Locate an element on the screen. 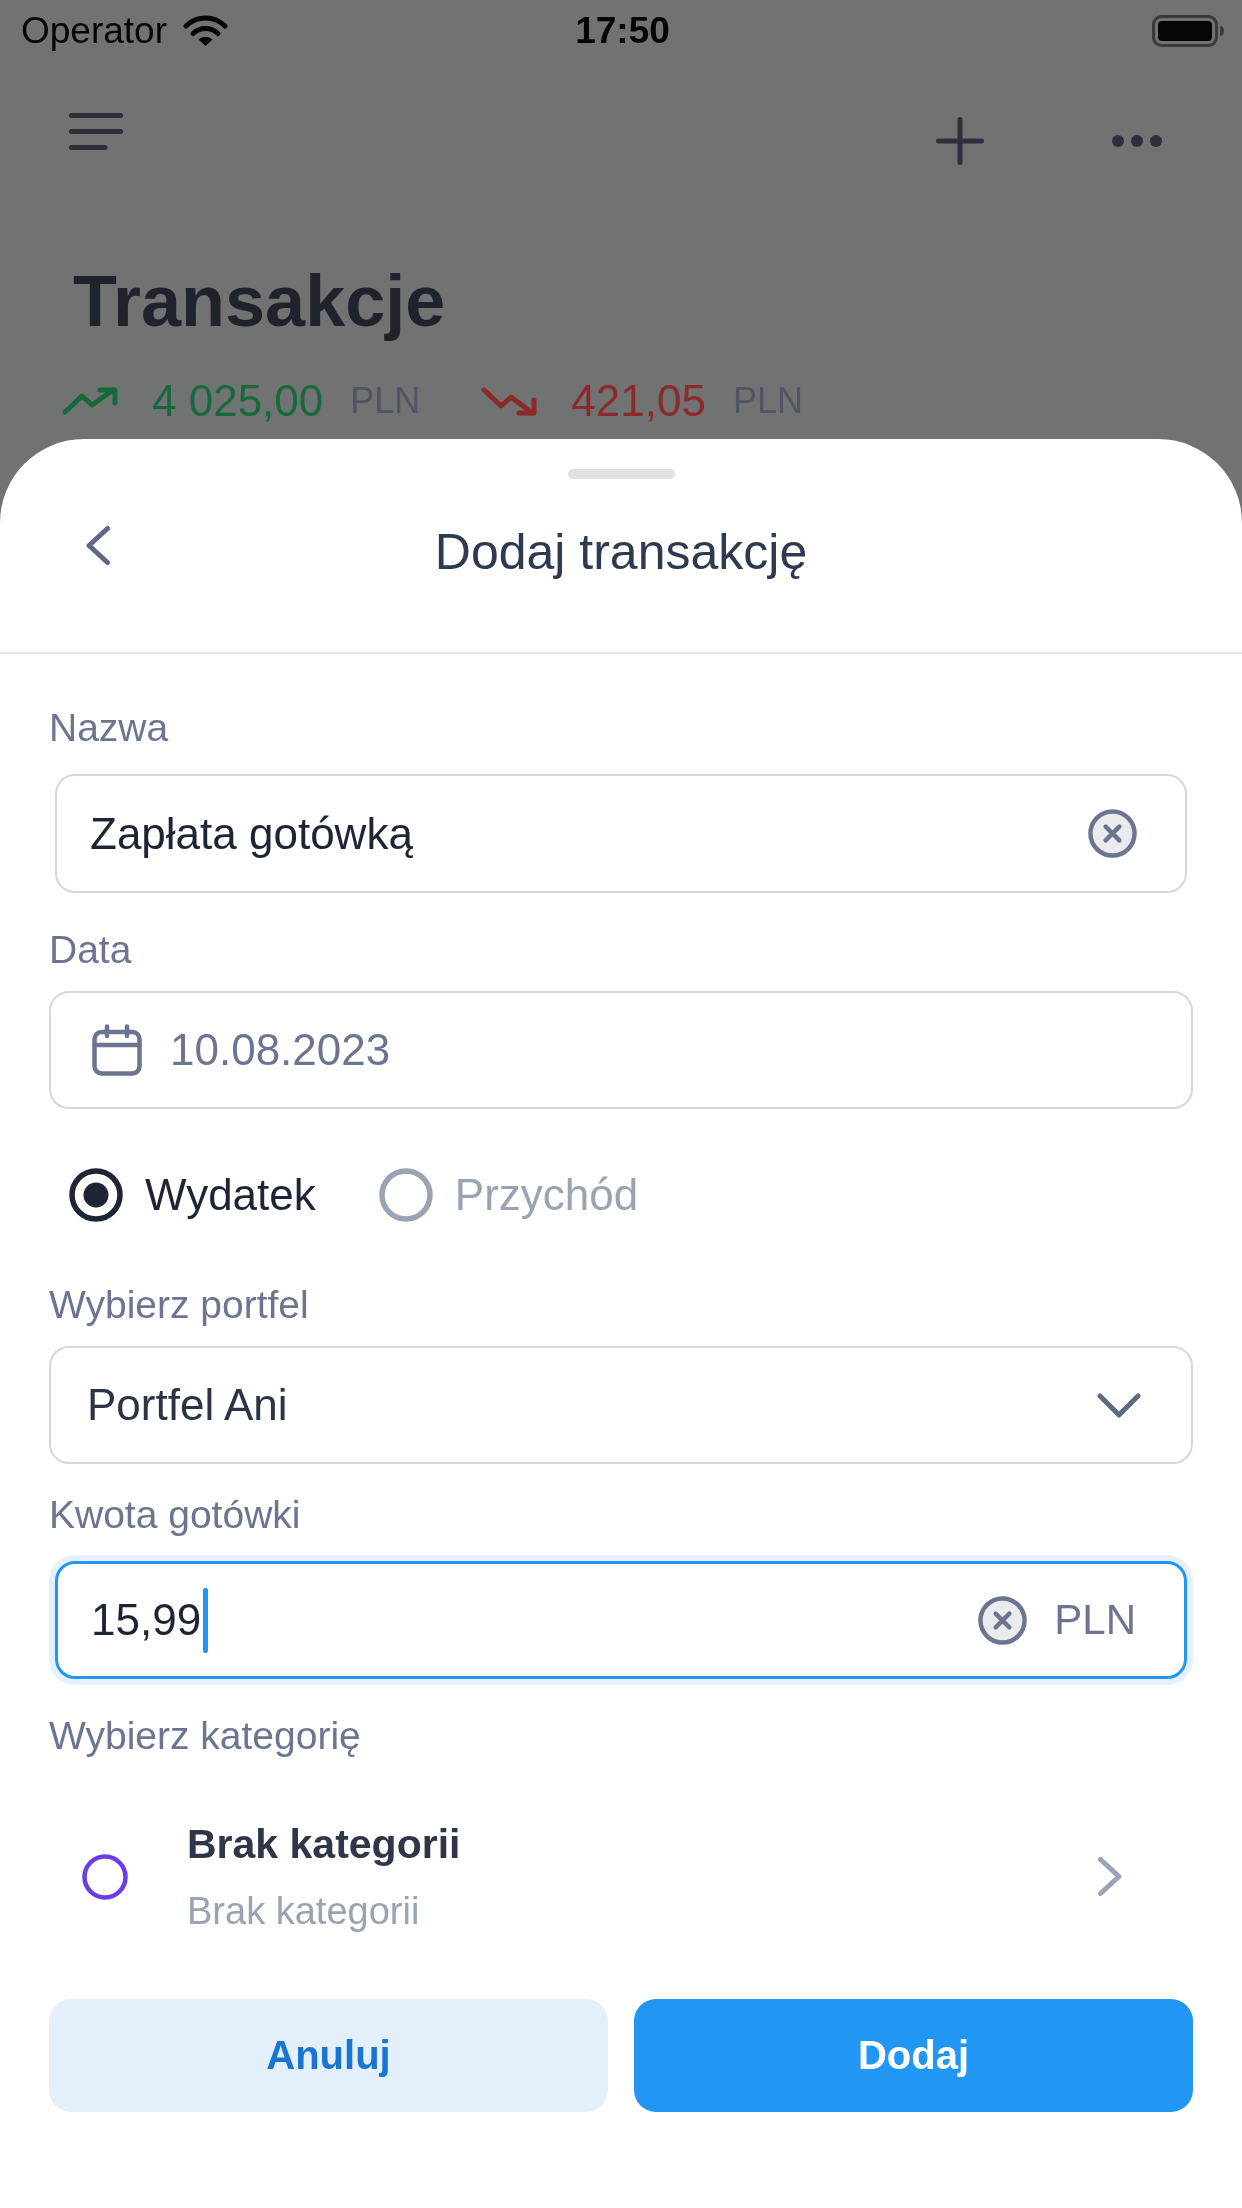 The width and height of the screenshot is (1242, 2208). plus-icon is located at coordinates (960, 141).